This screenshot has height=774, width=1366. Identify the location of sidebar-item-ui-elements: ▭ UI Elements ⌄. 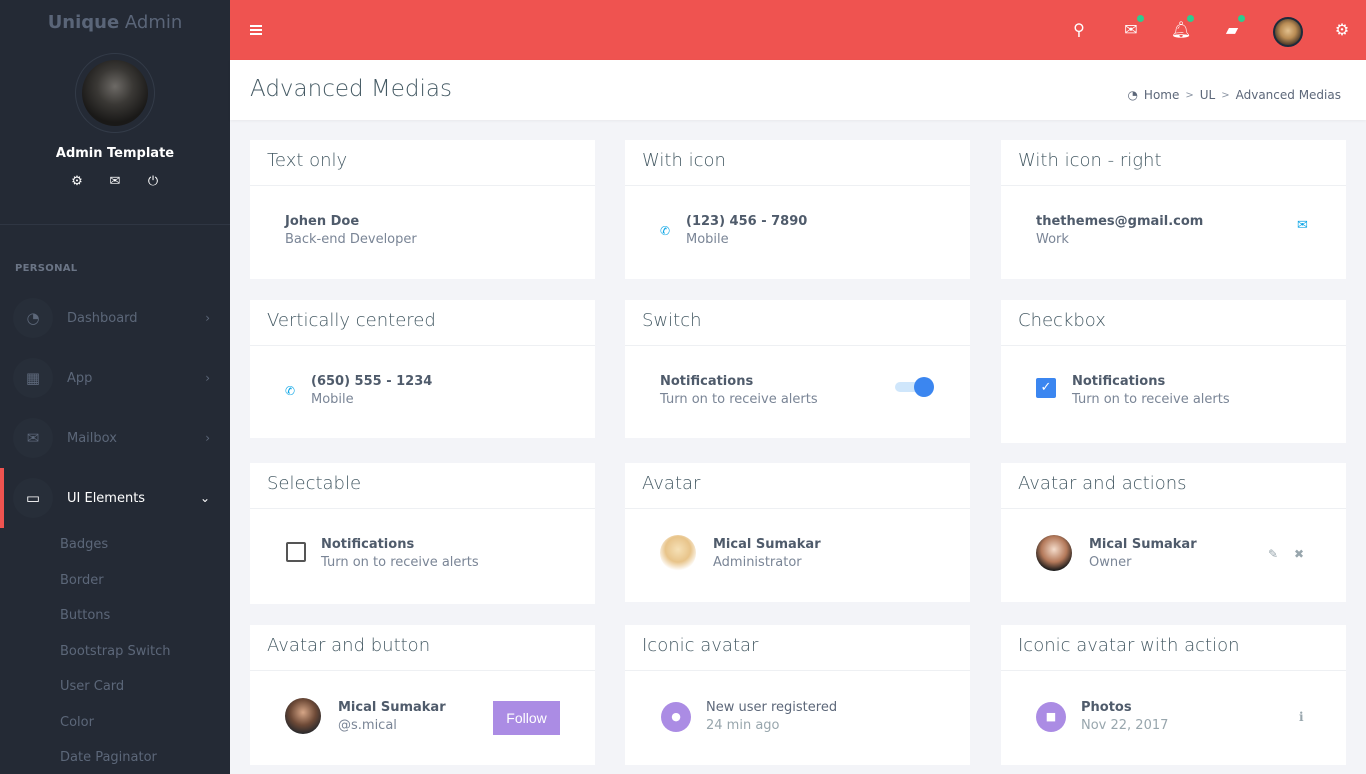
(115, 498).